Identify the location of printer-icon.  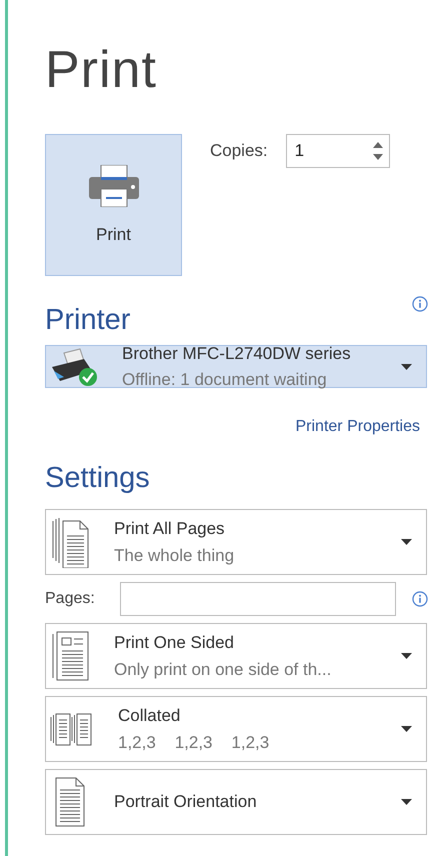
(113, 186).